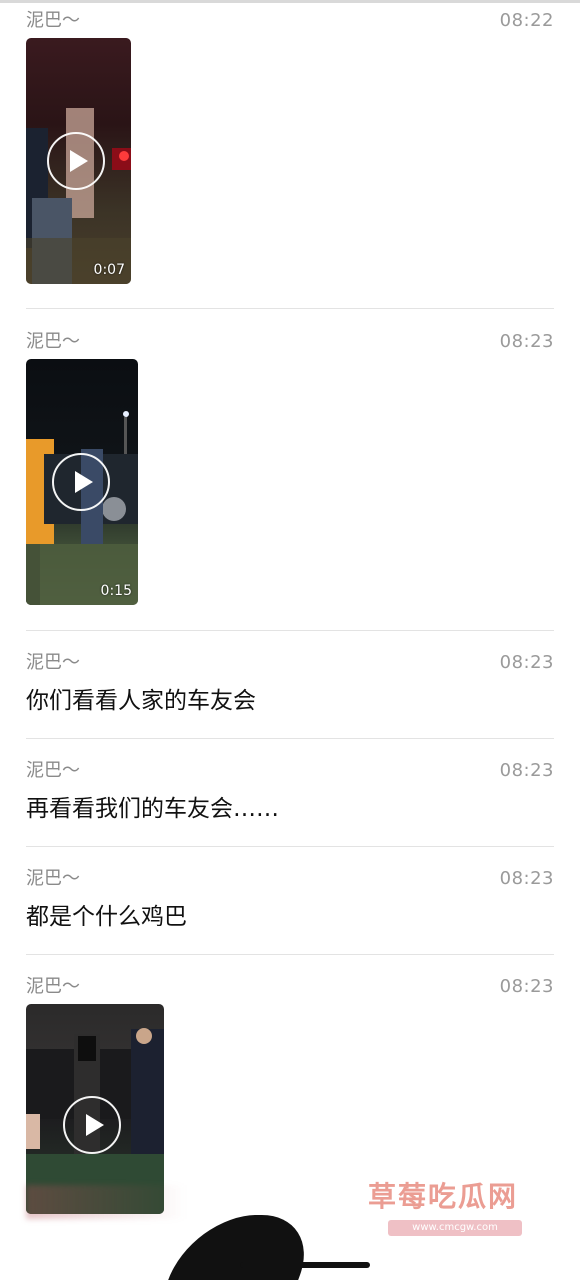 Image resolution: width=580 pixels, height=1280 pixels. What do you see at coordinates (305, 1265) in the screenshot?
I see `home-indicator` at bounding box center [305, 1265].